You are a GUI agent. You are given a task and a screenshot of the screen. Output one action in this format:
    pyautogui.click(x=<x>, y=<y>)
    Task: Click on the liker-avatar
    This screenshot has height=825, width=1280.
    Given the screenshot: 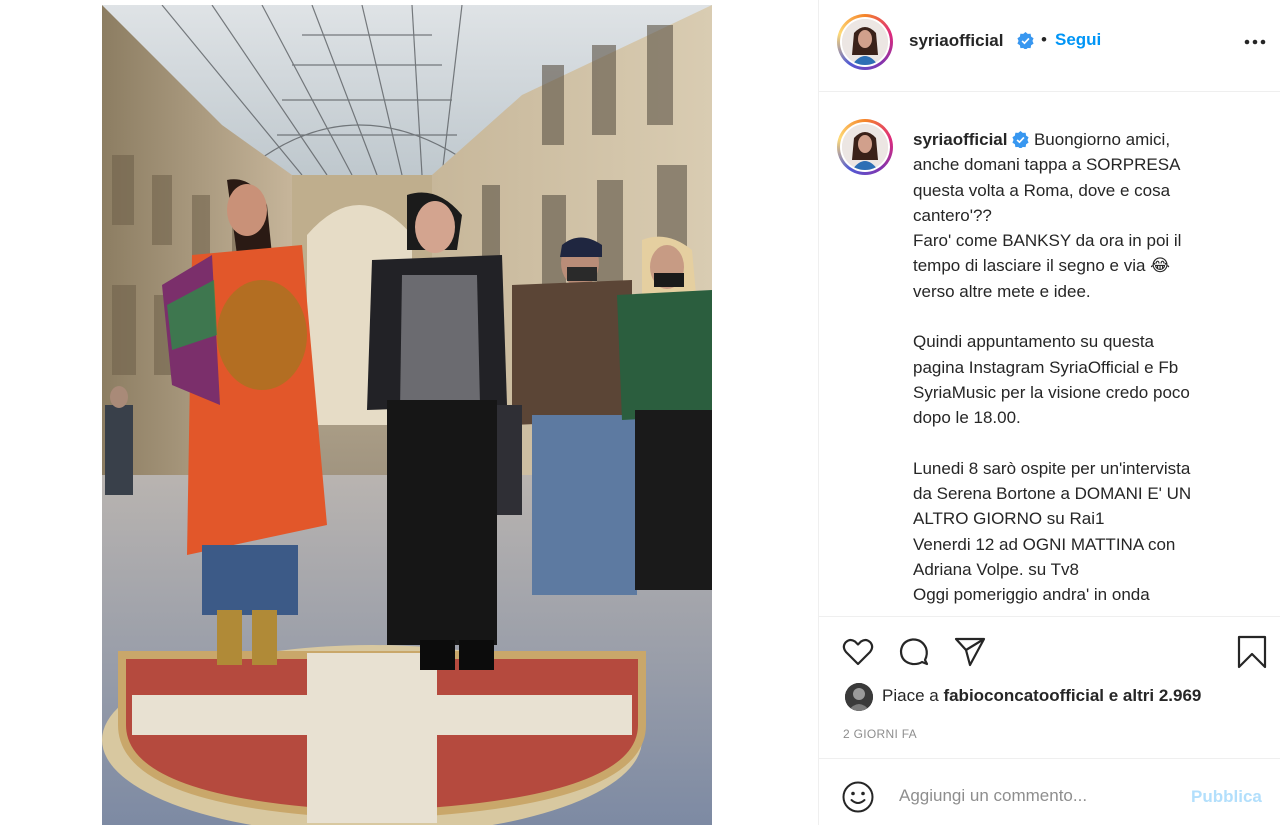 What is the action you would take?
    pyautogui.click(x=859, y=697)
    